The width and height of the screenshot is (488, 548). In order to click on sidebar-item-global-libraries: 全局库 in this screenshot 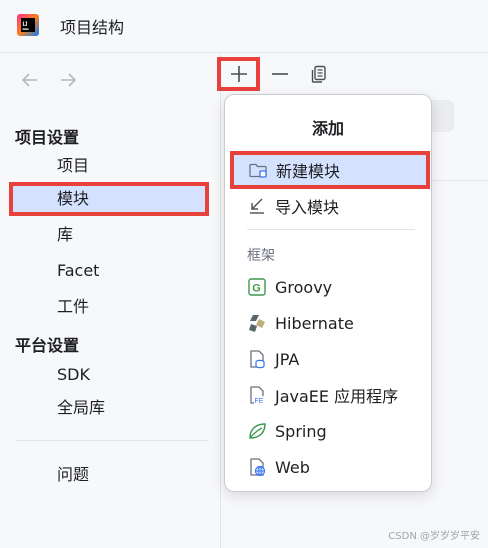, I will do `click(81, 408)`.